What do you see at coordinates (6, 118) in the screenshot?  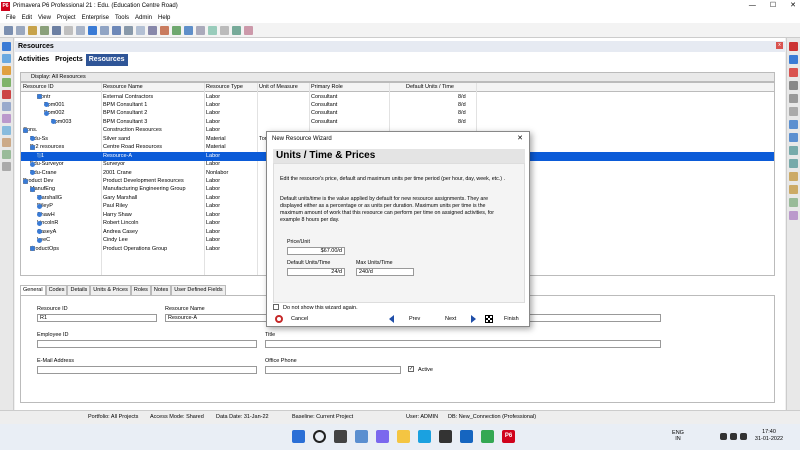 I see `tracking-dock-icon` at bounding box center [6, 118].